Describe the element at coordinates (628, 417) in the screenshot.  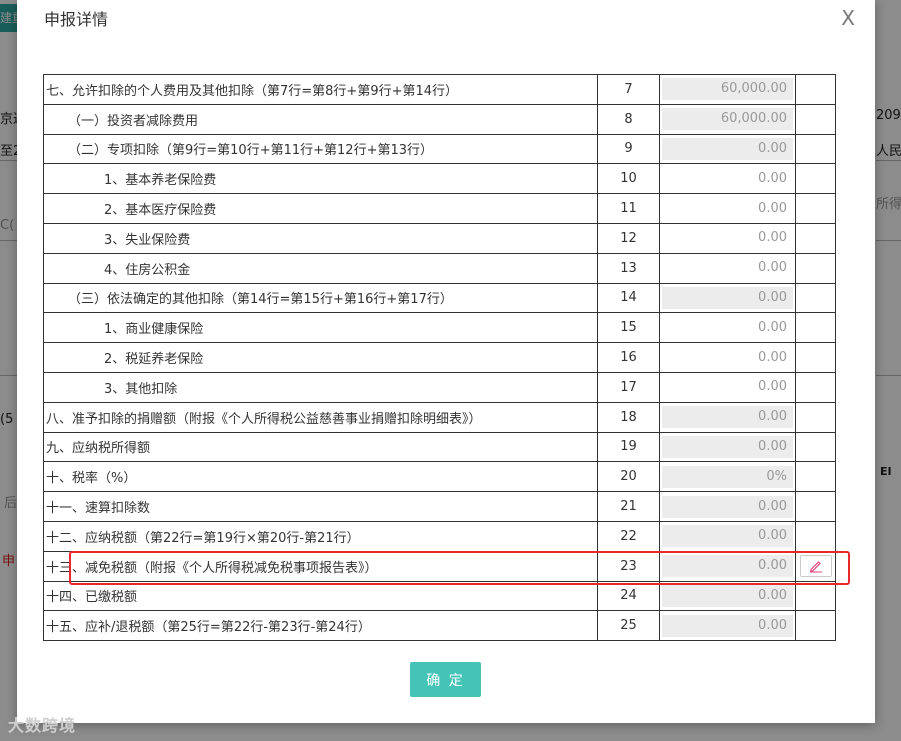
I see `row-number: 18` at that location.